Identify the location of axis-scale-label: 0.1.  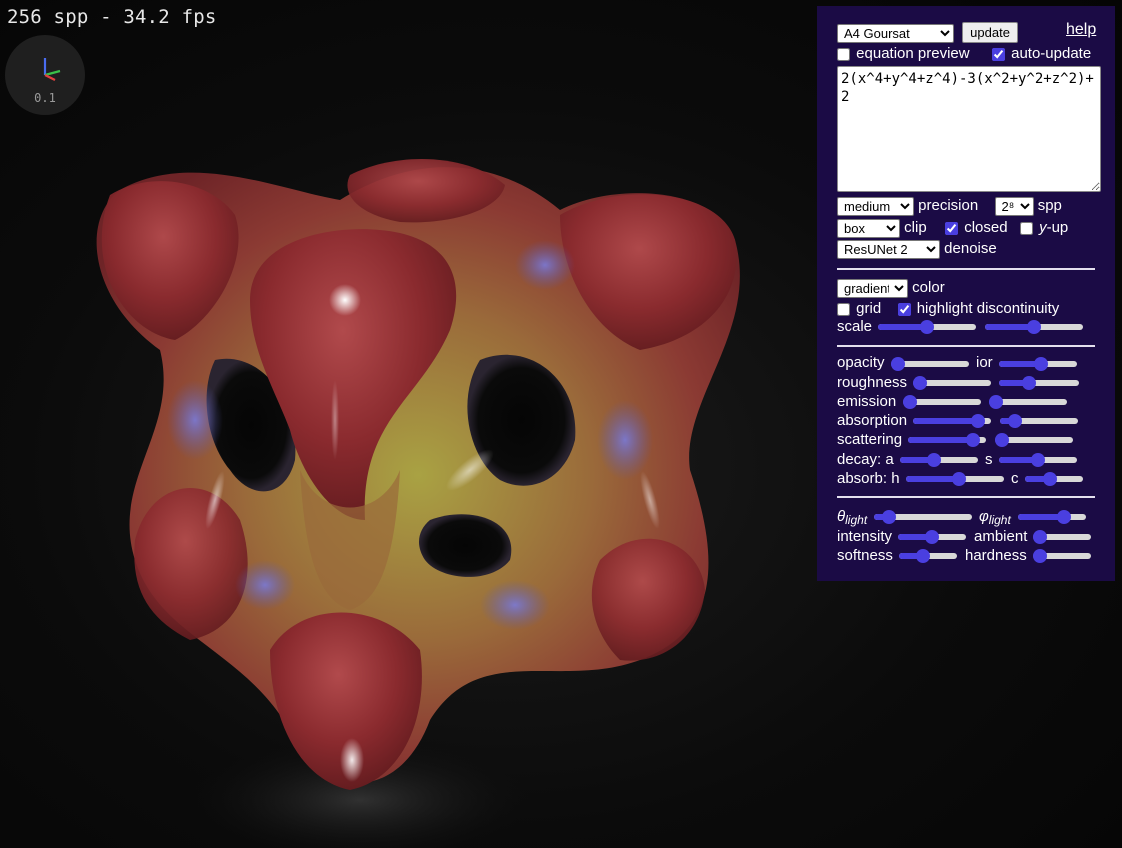
(45, 98).